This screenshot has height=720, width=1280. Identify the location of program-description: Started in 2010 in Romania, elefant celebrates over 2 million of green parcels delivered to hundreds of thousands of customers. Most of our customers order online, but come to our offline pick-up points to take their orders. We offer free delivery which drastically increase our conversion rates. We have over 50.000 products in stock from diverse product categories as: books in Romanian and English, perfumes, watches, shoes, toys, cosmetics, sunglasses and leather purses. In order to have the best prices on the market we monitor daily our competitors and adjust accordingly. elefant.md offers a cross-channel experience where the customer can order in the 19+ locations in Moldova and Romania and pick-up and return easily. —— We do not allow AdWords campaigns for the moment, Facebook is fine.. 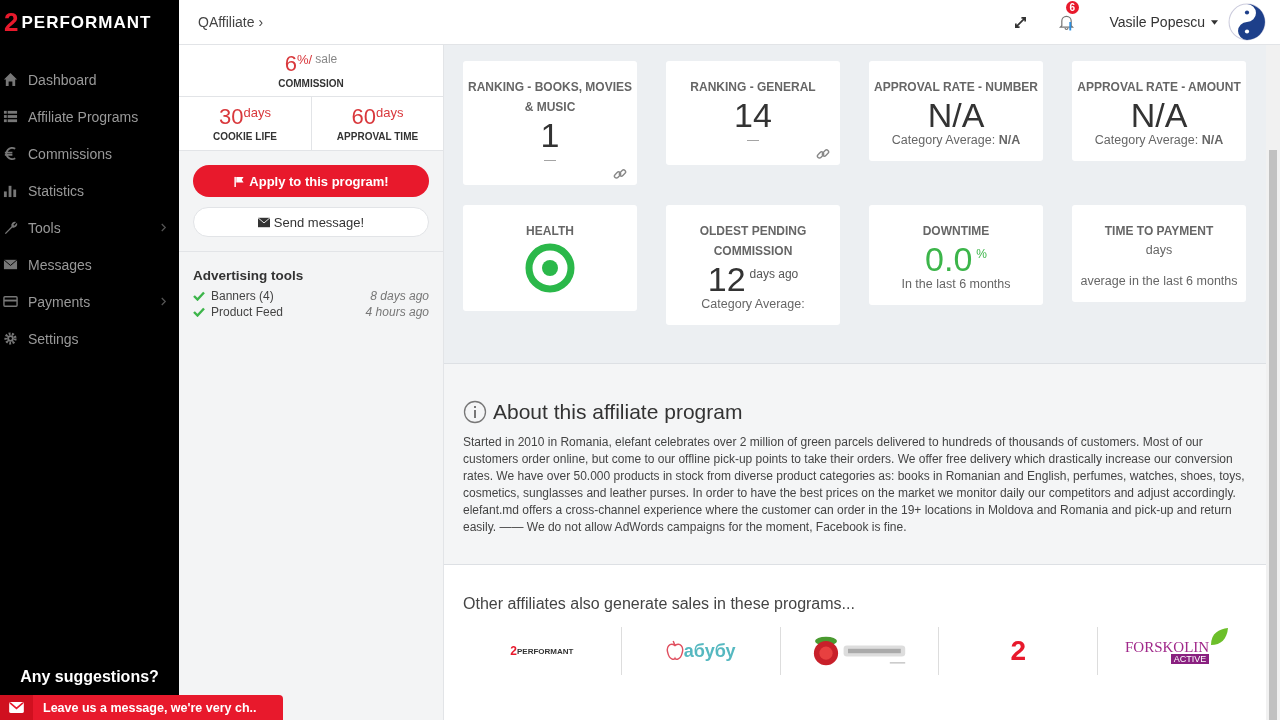
(854, 485).